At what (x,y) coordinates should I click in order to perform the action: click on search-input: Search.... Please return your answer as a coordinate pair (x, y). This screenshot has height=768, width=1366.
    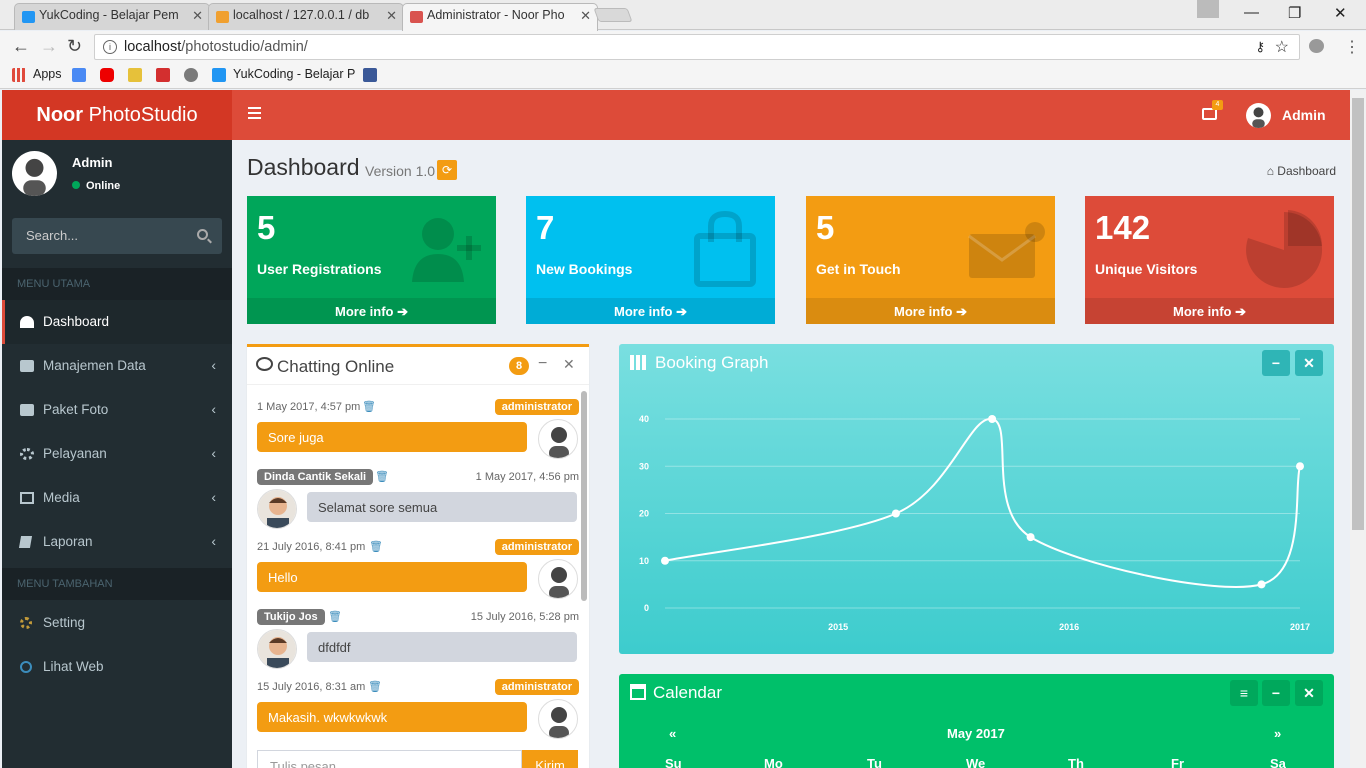
    Looking at the image, I should click on (117, 236).